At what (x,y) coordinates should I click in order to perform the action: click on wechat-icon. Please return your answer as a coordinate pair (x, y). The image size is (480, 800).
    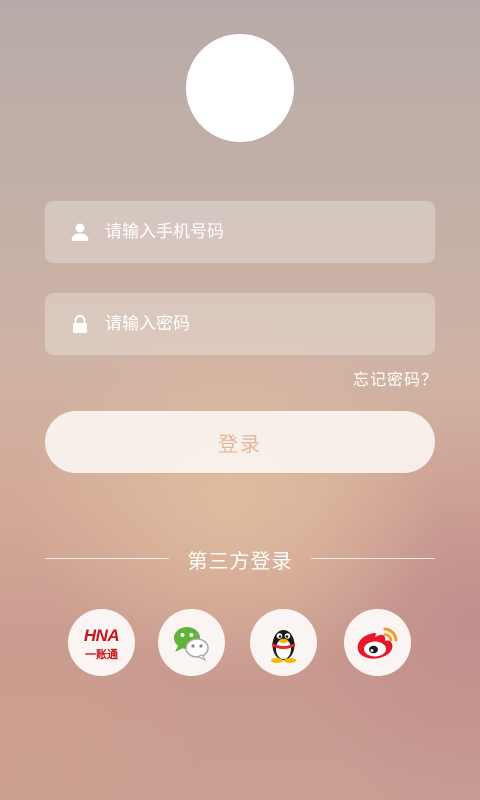
    Looking at the image, I should click on (191, 644).